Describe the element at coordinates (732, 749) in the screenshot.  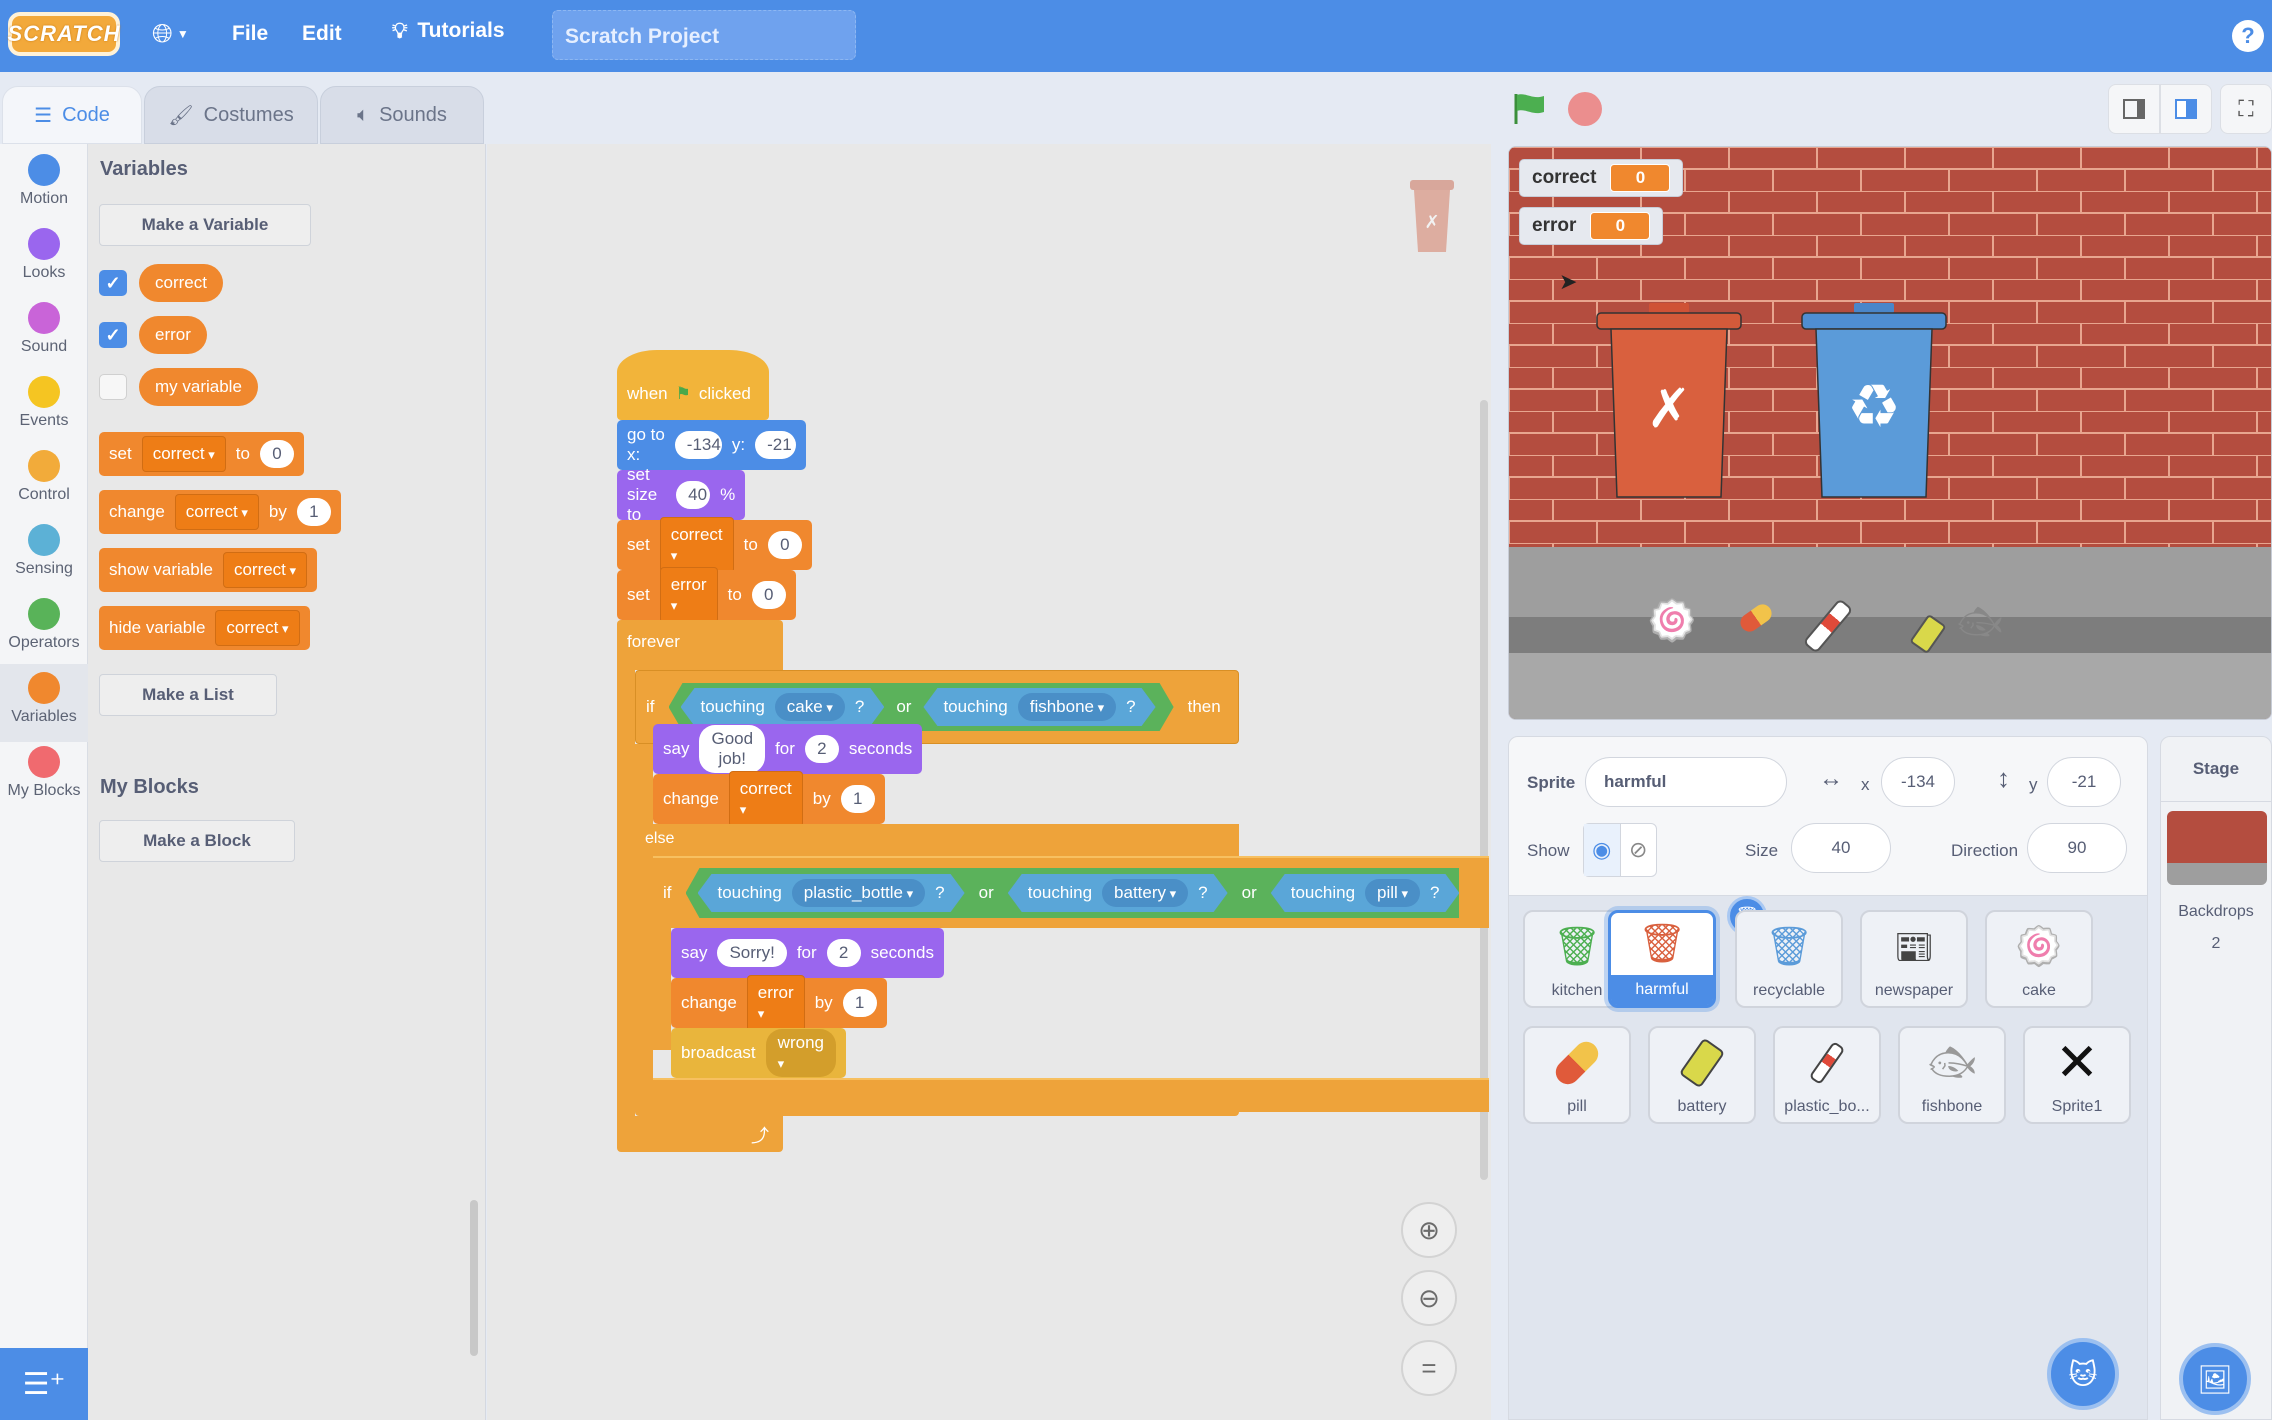
I see `message-input: Good job!` at that location.